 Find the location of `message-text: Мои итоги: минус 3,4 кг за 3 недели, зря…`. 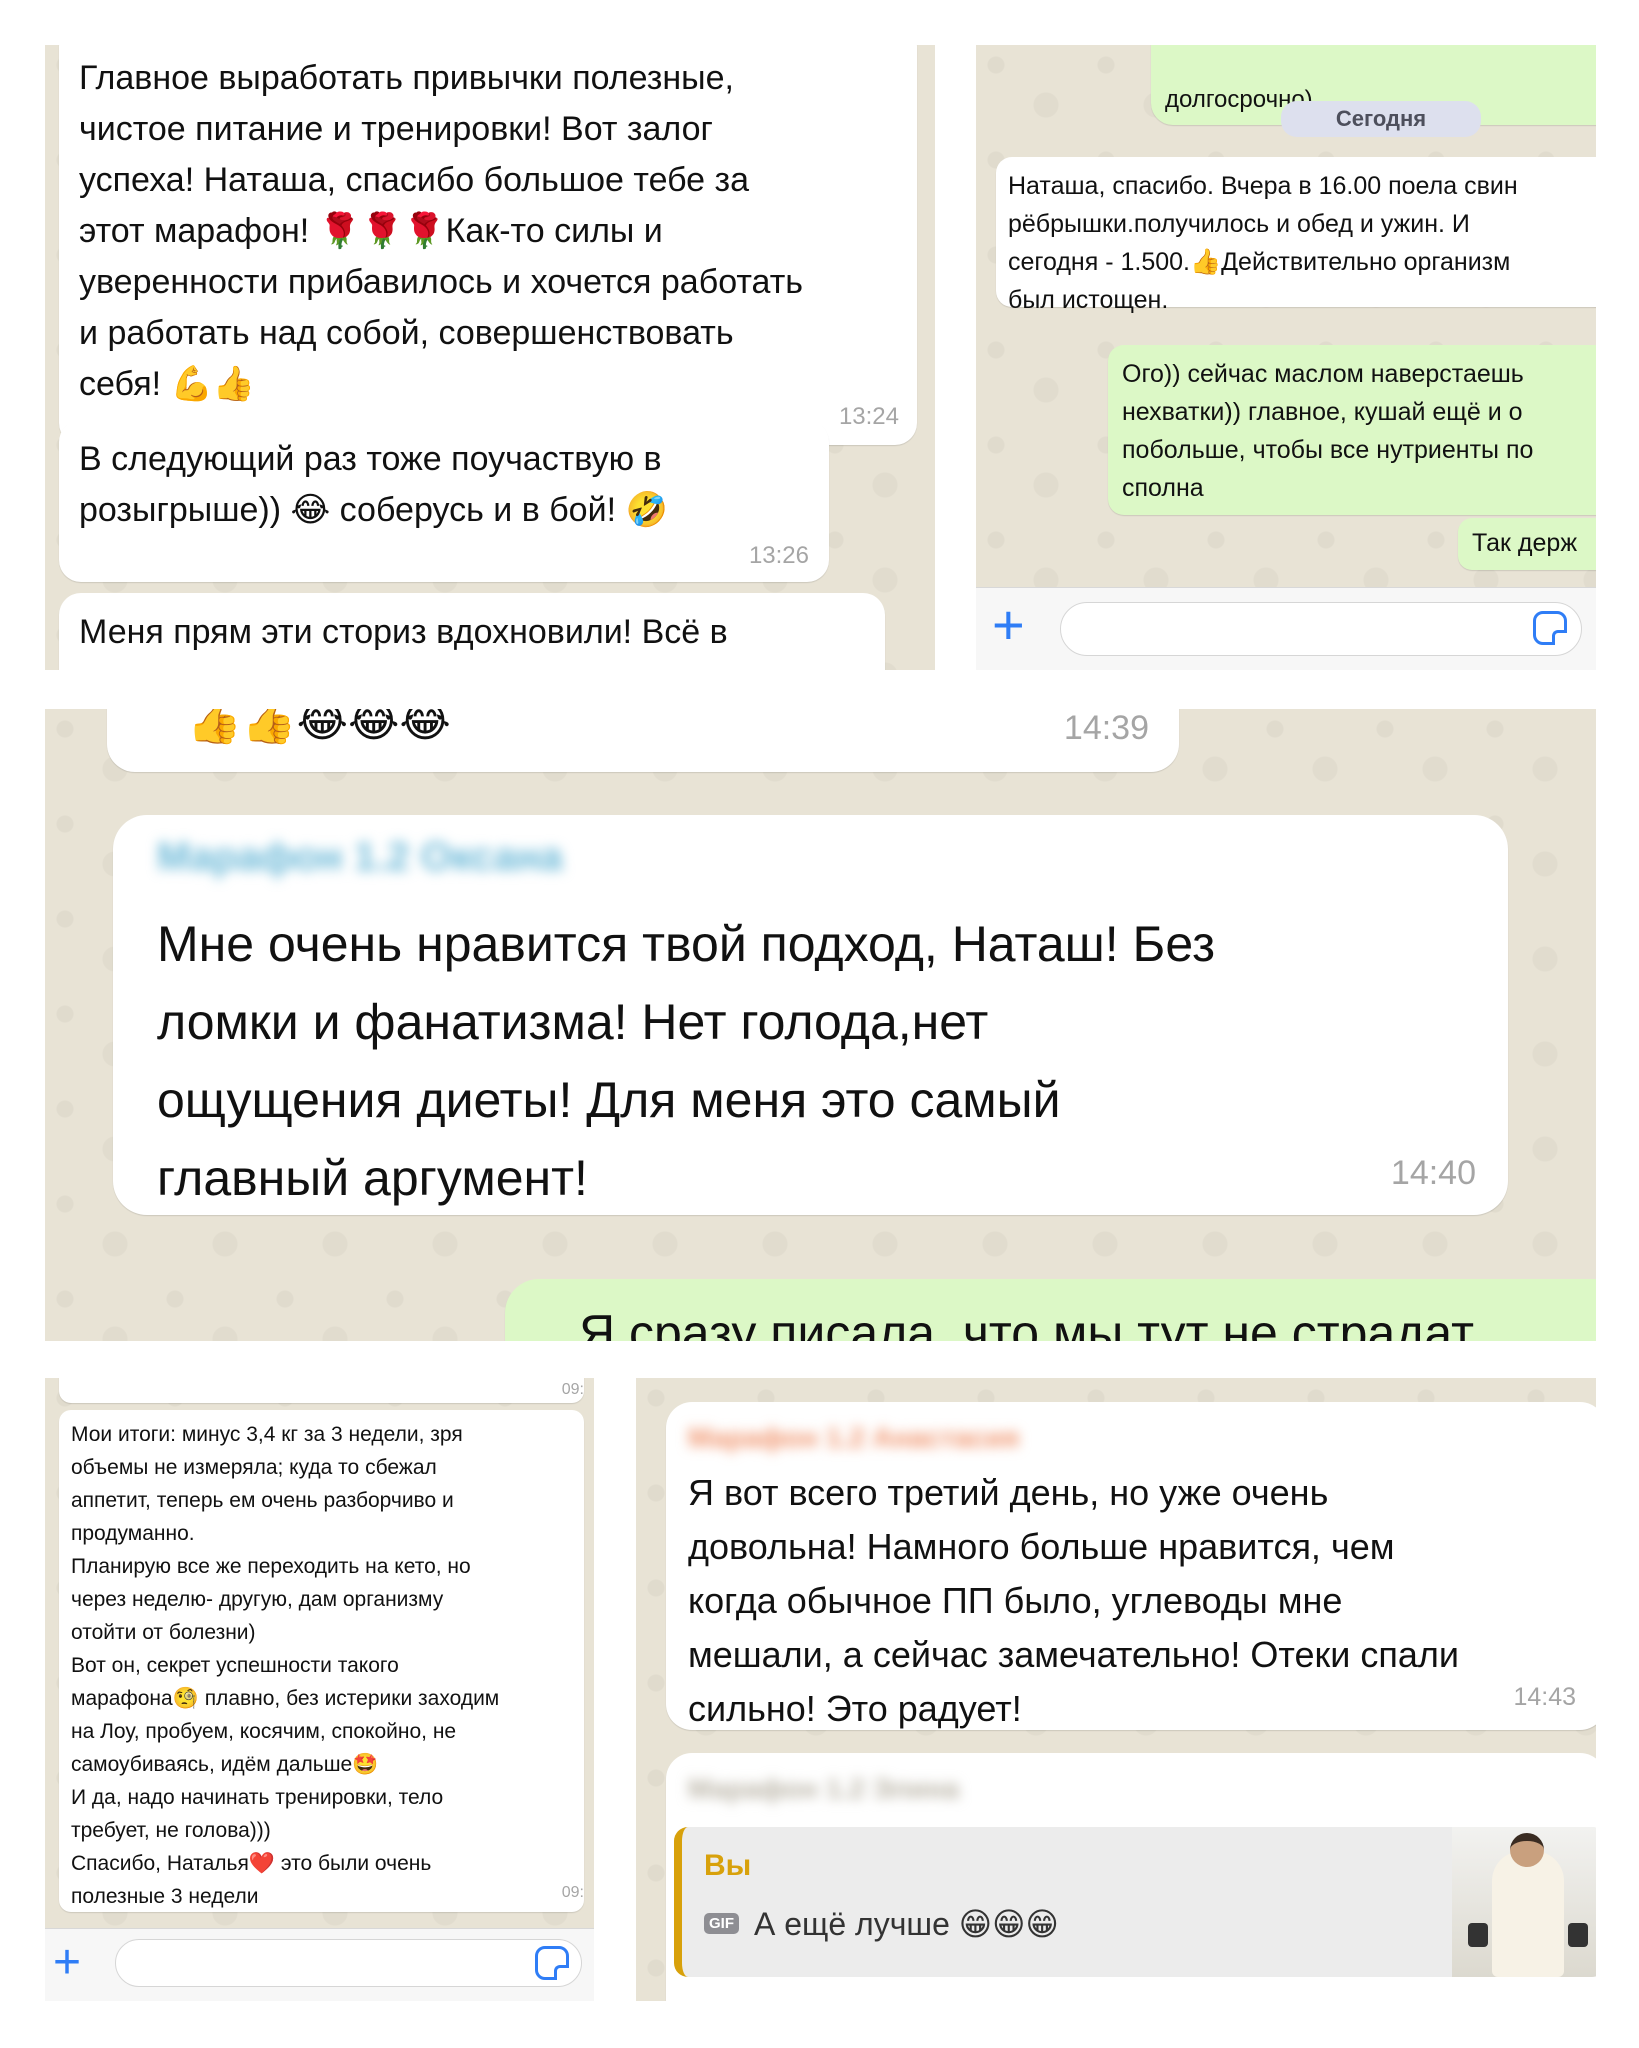

message-text: Мои итоги: минус 3,4 кг за 3 недели, зря… is located at coordinates (285, 1665).